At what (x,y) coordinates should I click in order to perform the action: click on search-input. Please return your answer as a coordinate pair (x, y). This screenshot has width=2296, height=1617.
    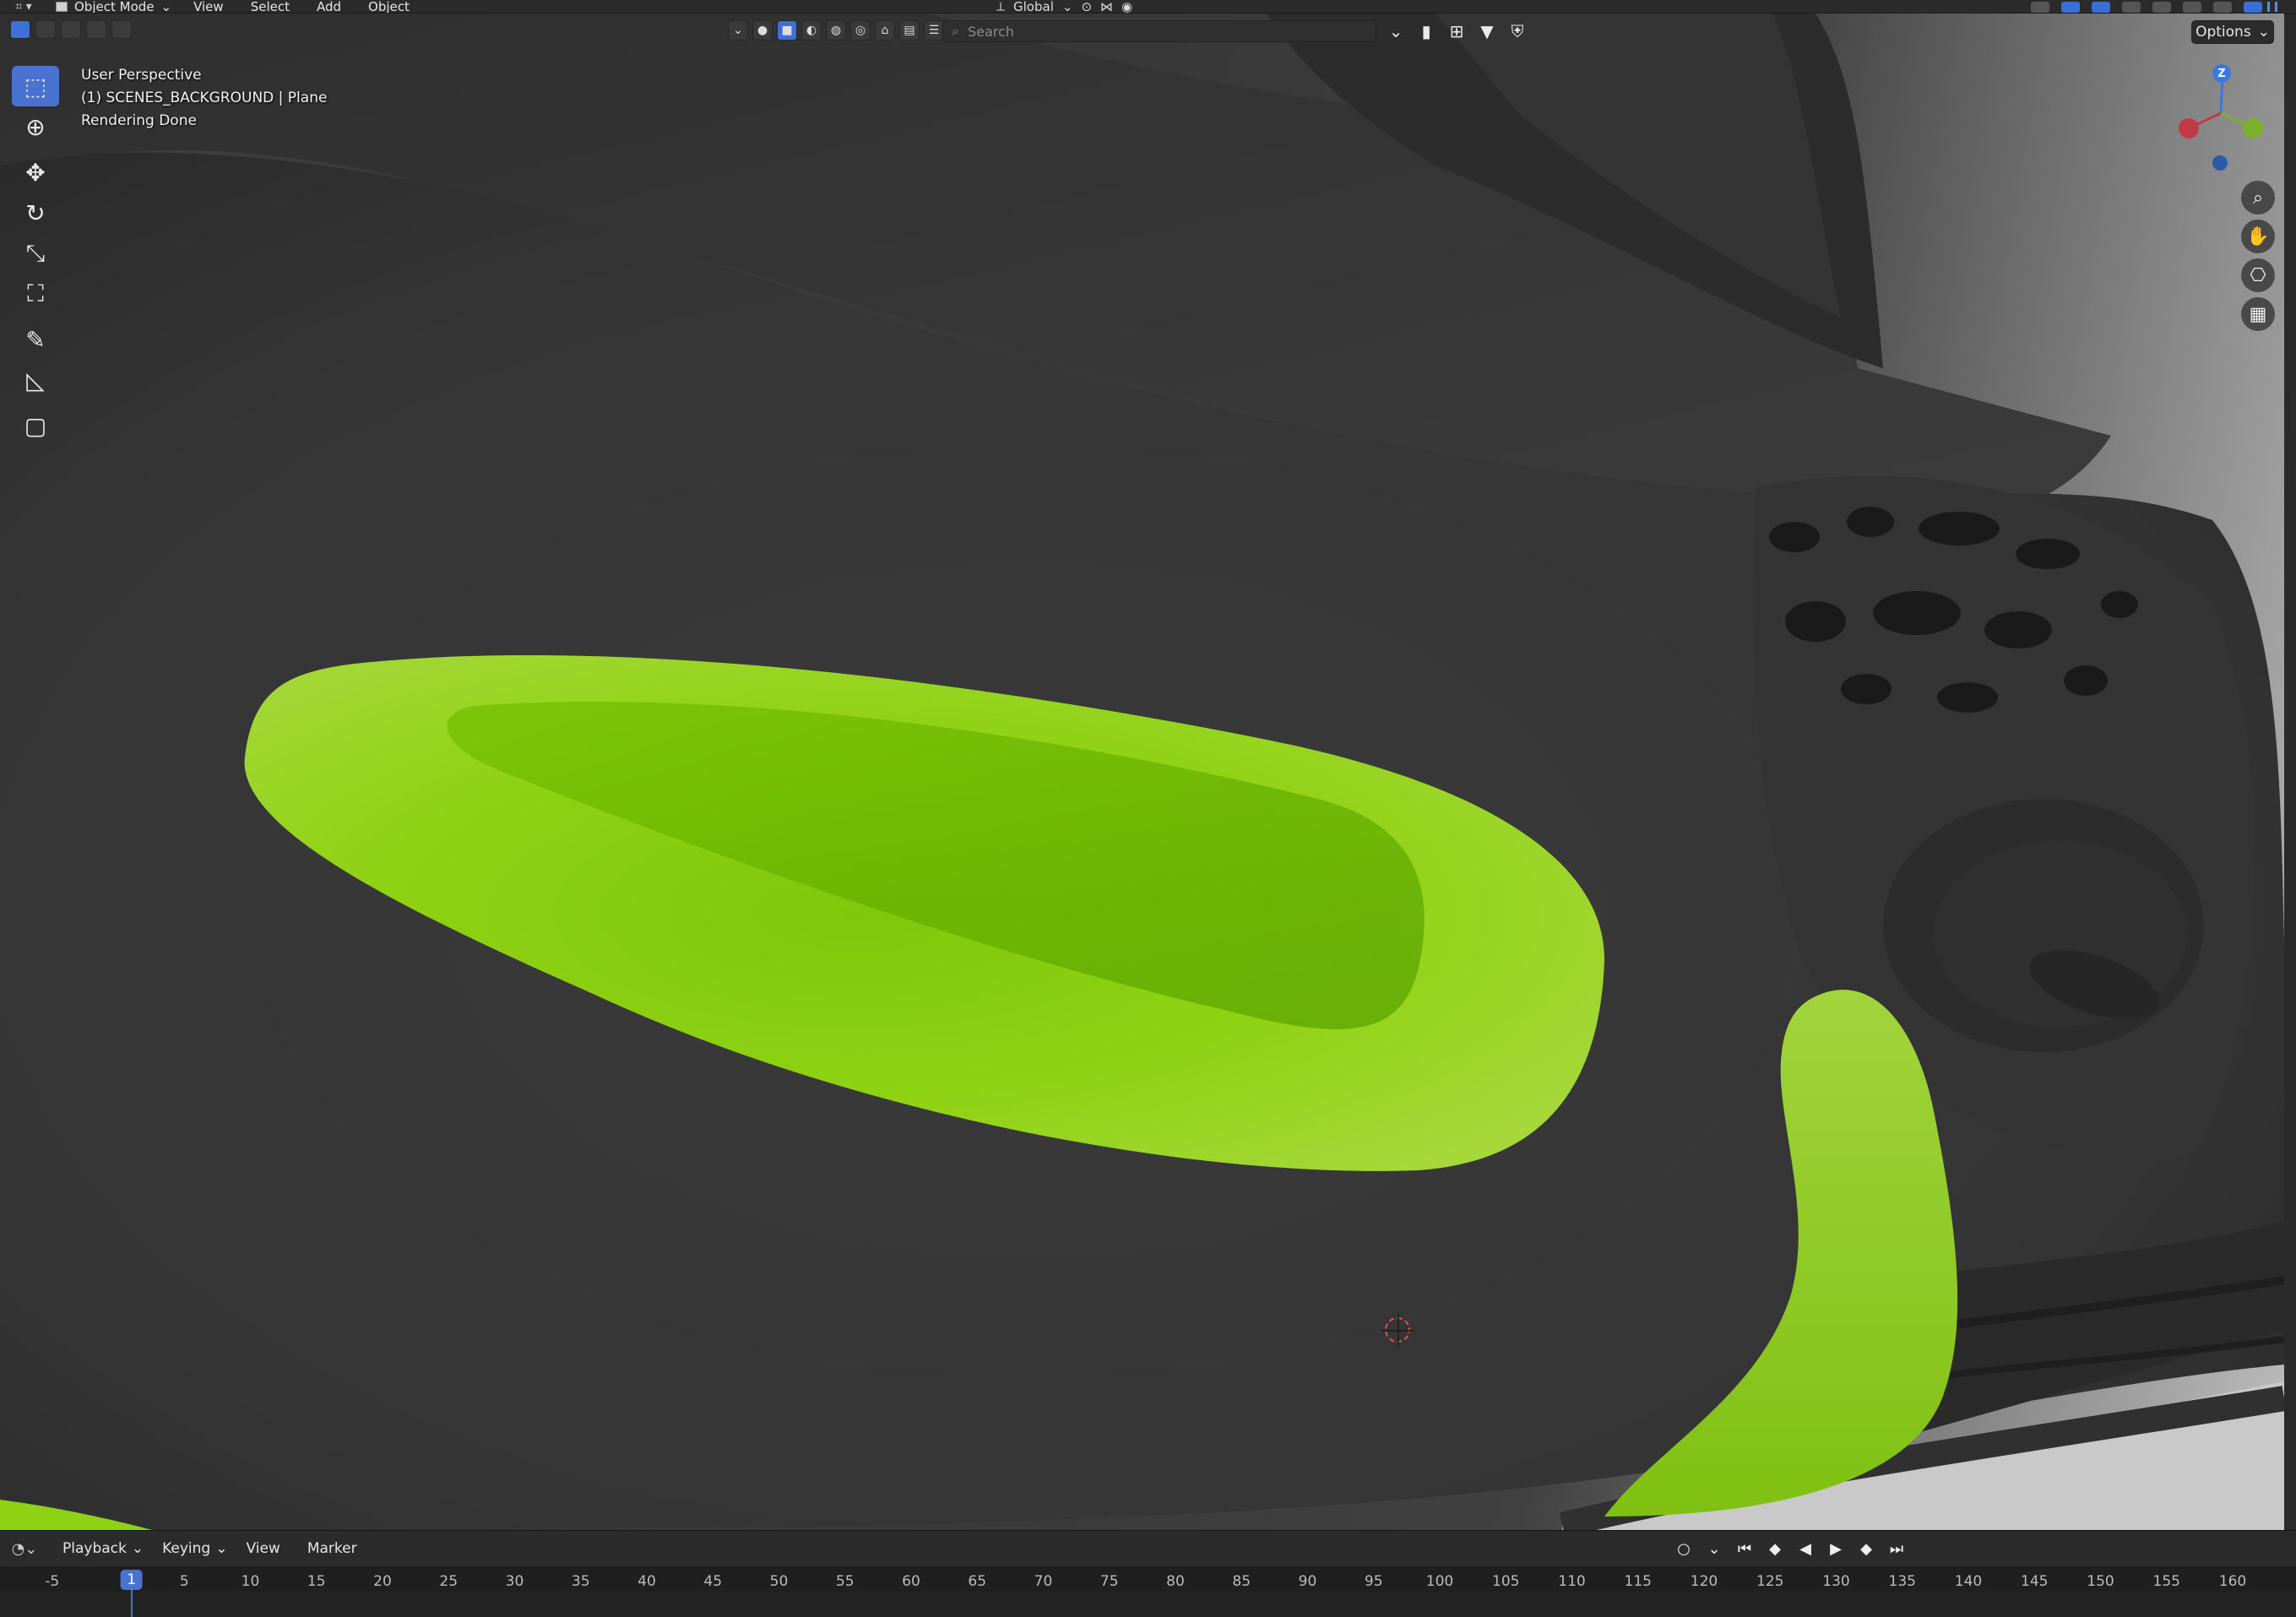
    Looking at the image, I should click on (1144, 32).